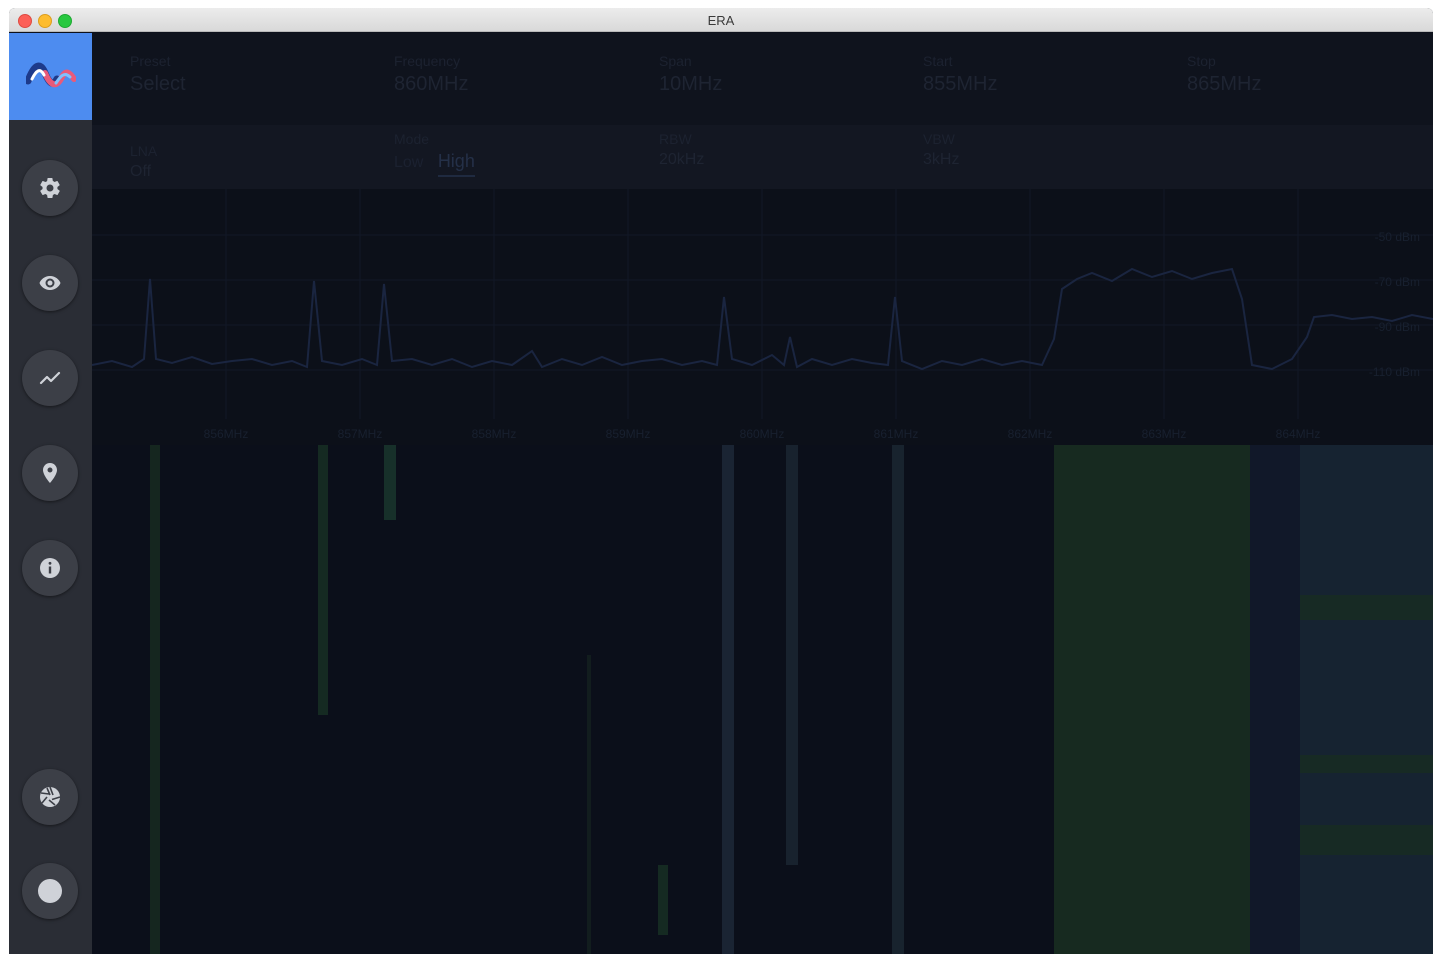 The height and width of the screenshot is (954, 1442). I want to click on rbw-label: RBW, so click(675, 139).